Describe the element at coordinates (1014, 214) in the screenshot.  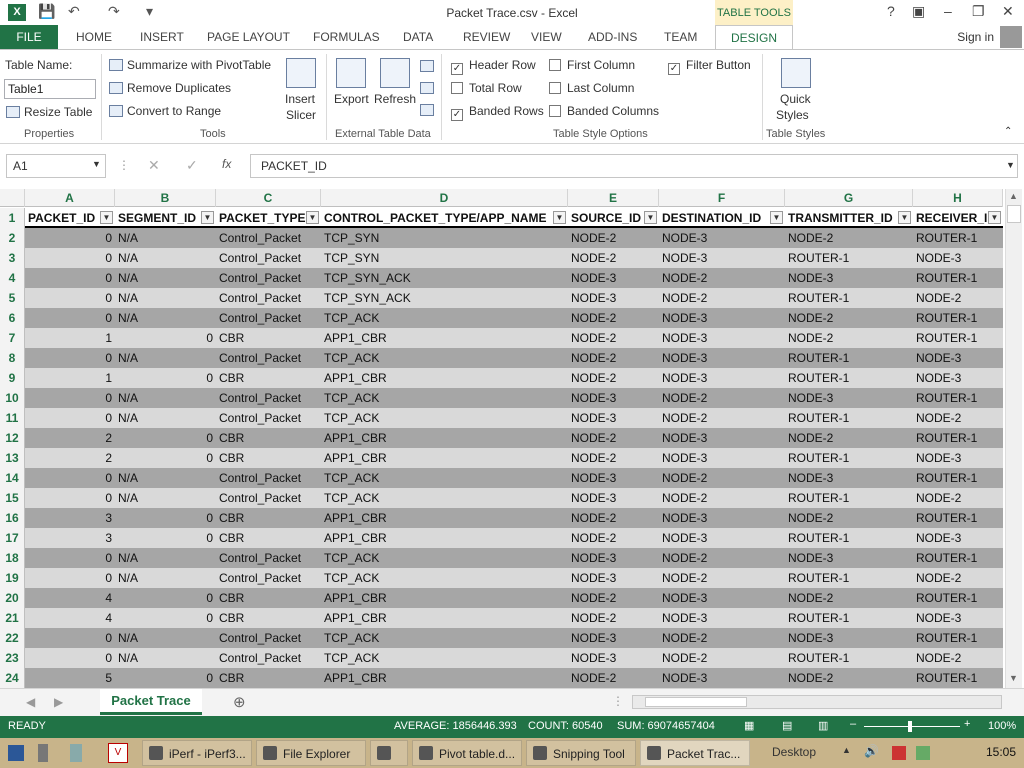
I see `vertical-scroll-thumb` at that location.